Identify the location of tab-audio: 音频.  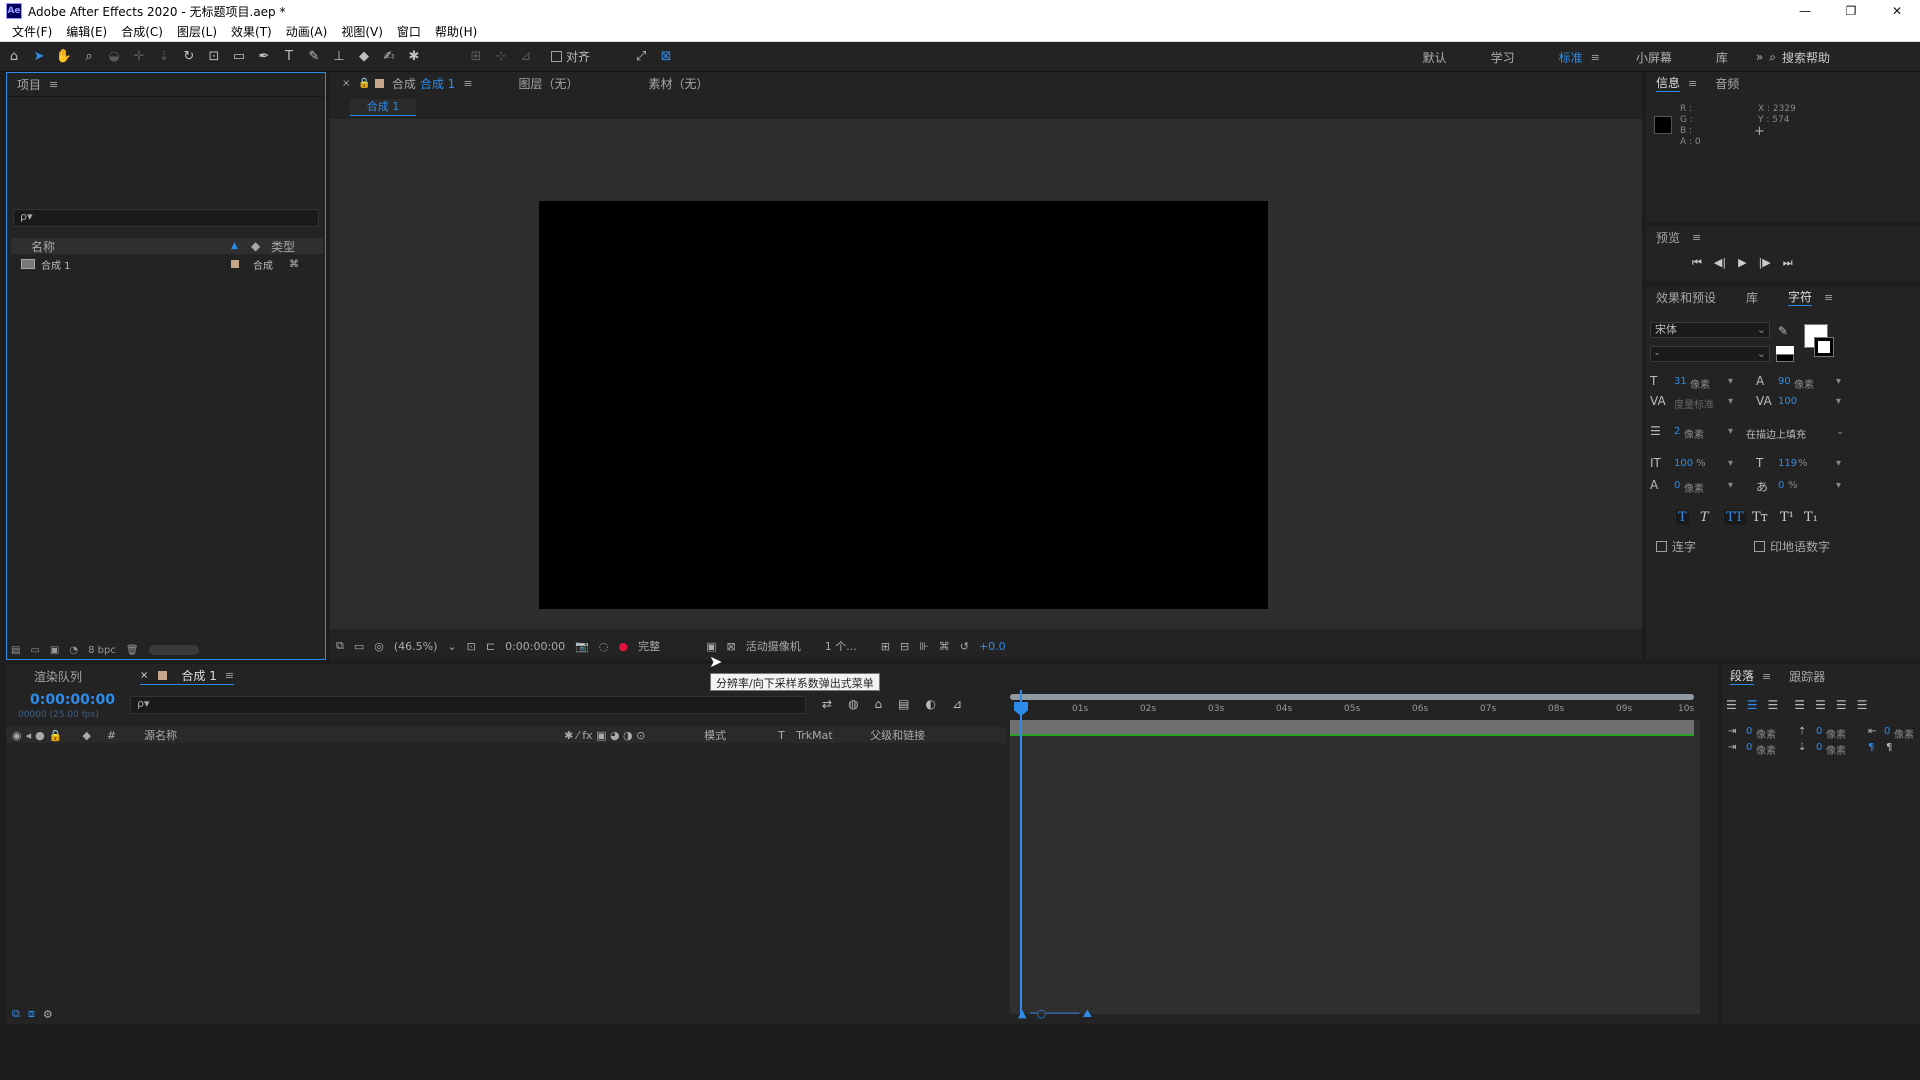
(1727, 83).